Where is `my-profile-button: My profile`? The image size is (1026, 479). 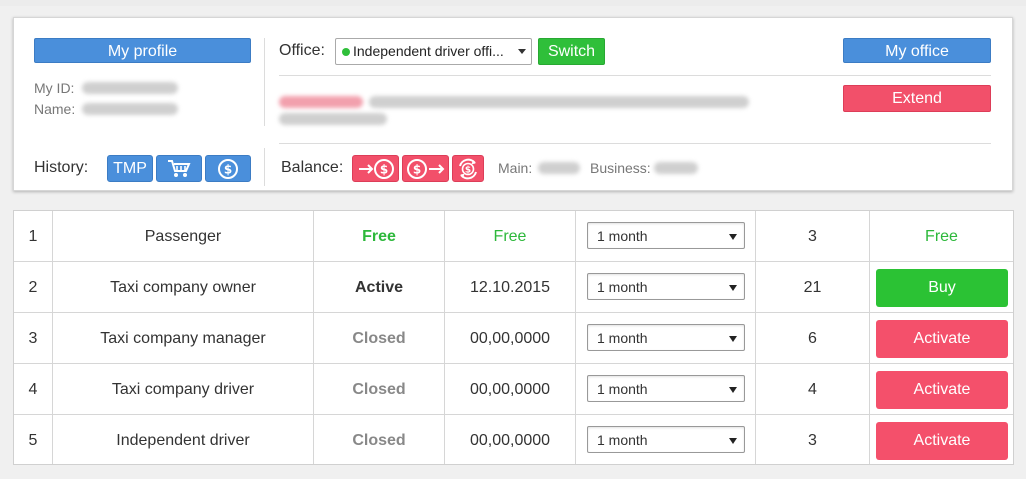 my-profile-button: My profile is located at coordinates (142, 50).